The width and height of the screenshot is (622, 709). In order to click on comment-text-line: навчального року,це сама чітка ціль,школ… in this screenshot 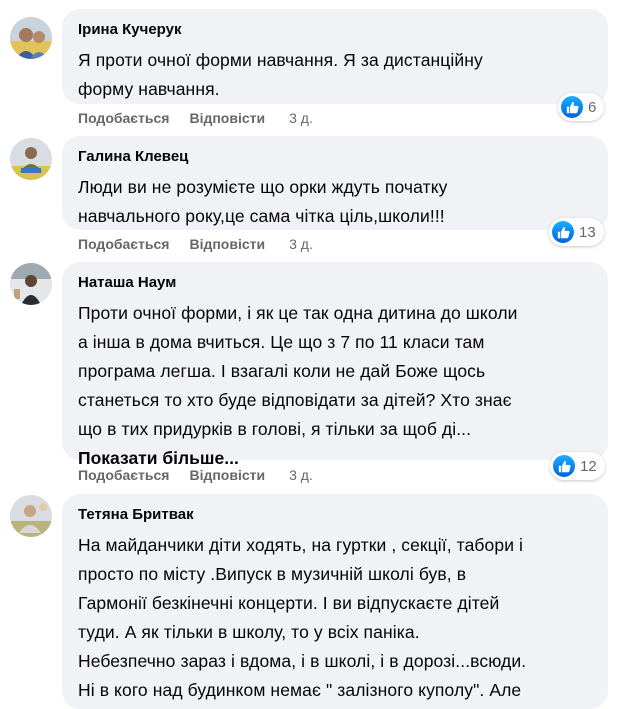, I will do `click(261, 216)`.